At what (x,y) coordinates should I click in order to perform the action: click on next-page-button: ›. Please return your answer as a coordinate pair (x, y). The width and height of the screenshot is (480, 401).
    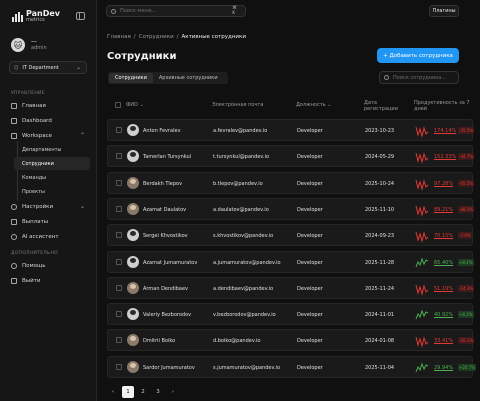
    Looking at the image, I should click on (173, 392).